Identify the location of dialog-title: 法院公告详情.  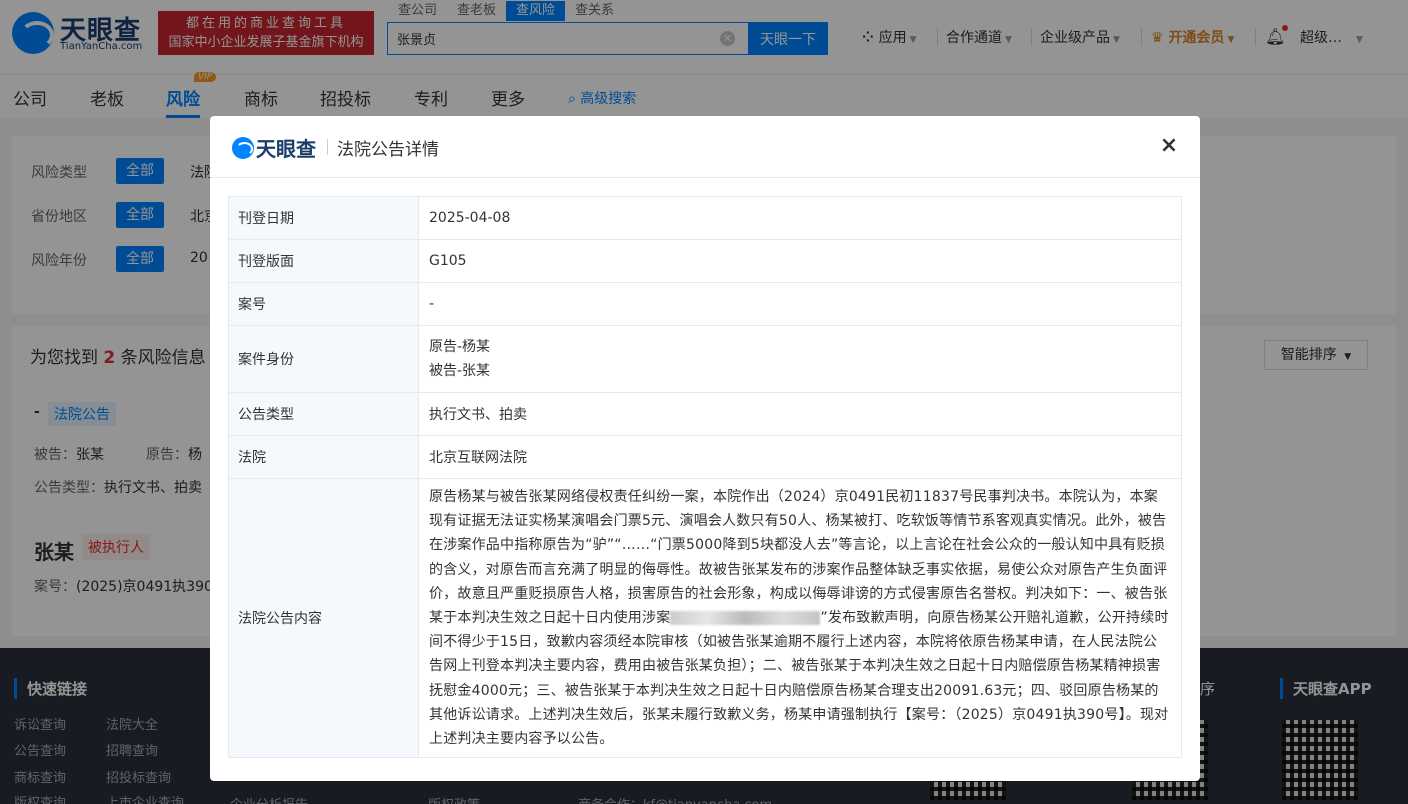
(388, 150).